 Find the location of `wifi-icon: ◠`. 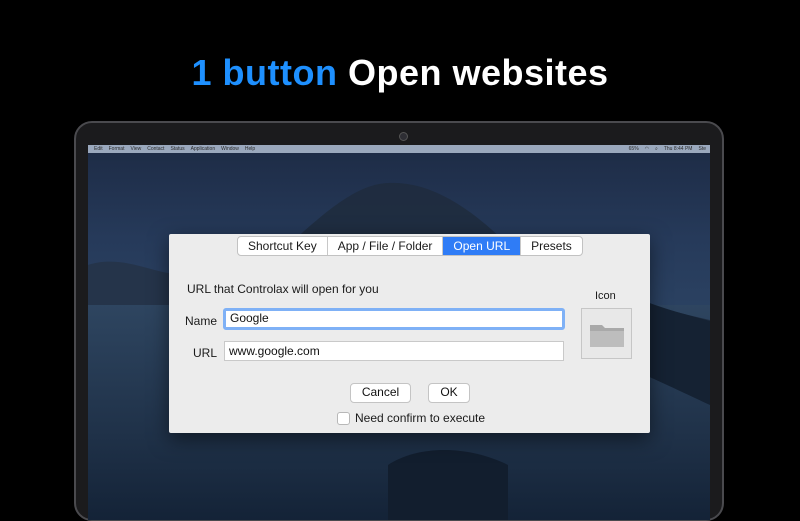

wifi-icon: ◠ is located at coordinates (647, 149).